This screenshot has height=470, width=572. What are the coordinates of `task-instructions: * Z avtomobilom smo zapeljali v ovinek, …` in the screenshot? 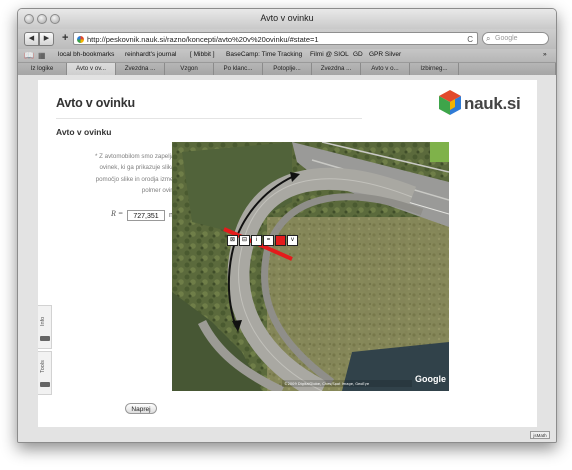 It's located at (138, 173).